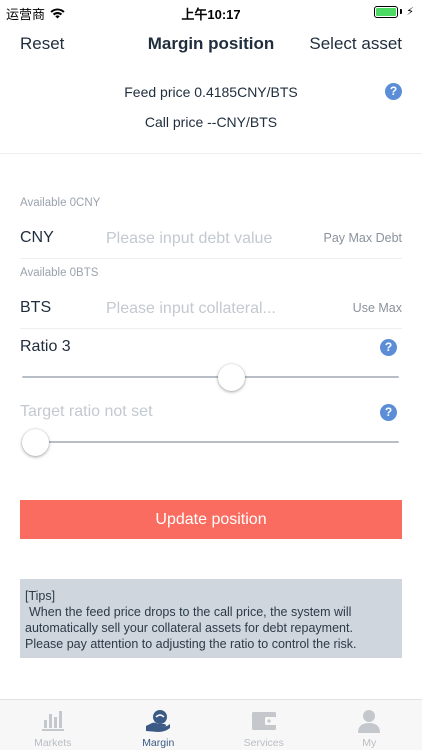 The height and width of the screenshot is (750, 422). I want to click on wallet-icon, so click(263, 721).